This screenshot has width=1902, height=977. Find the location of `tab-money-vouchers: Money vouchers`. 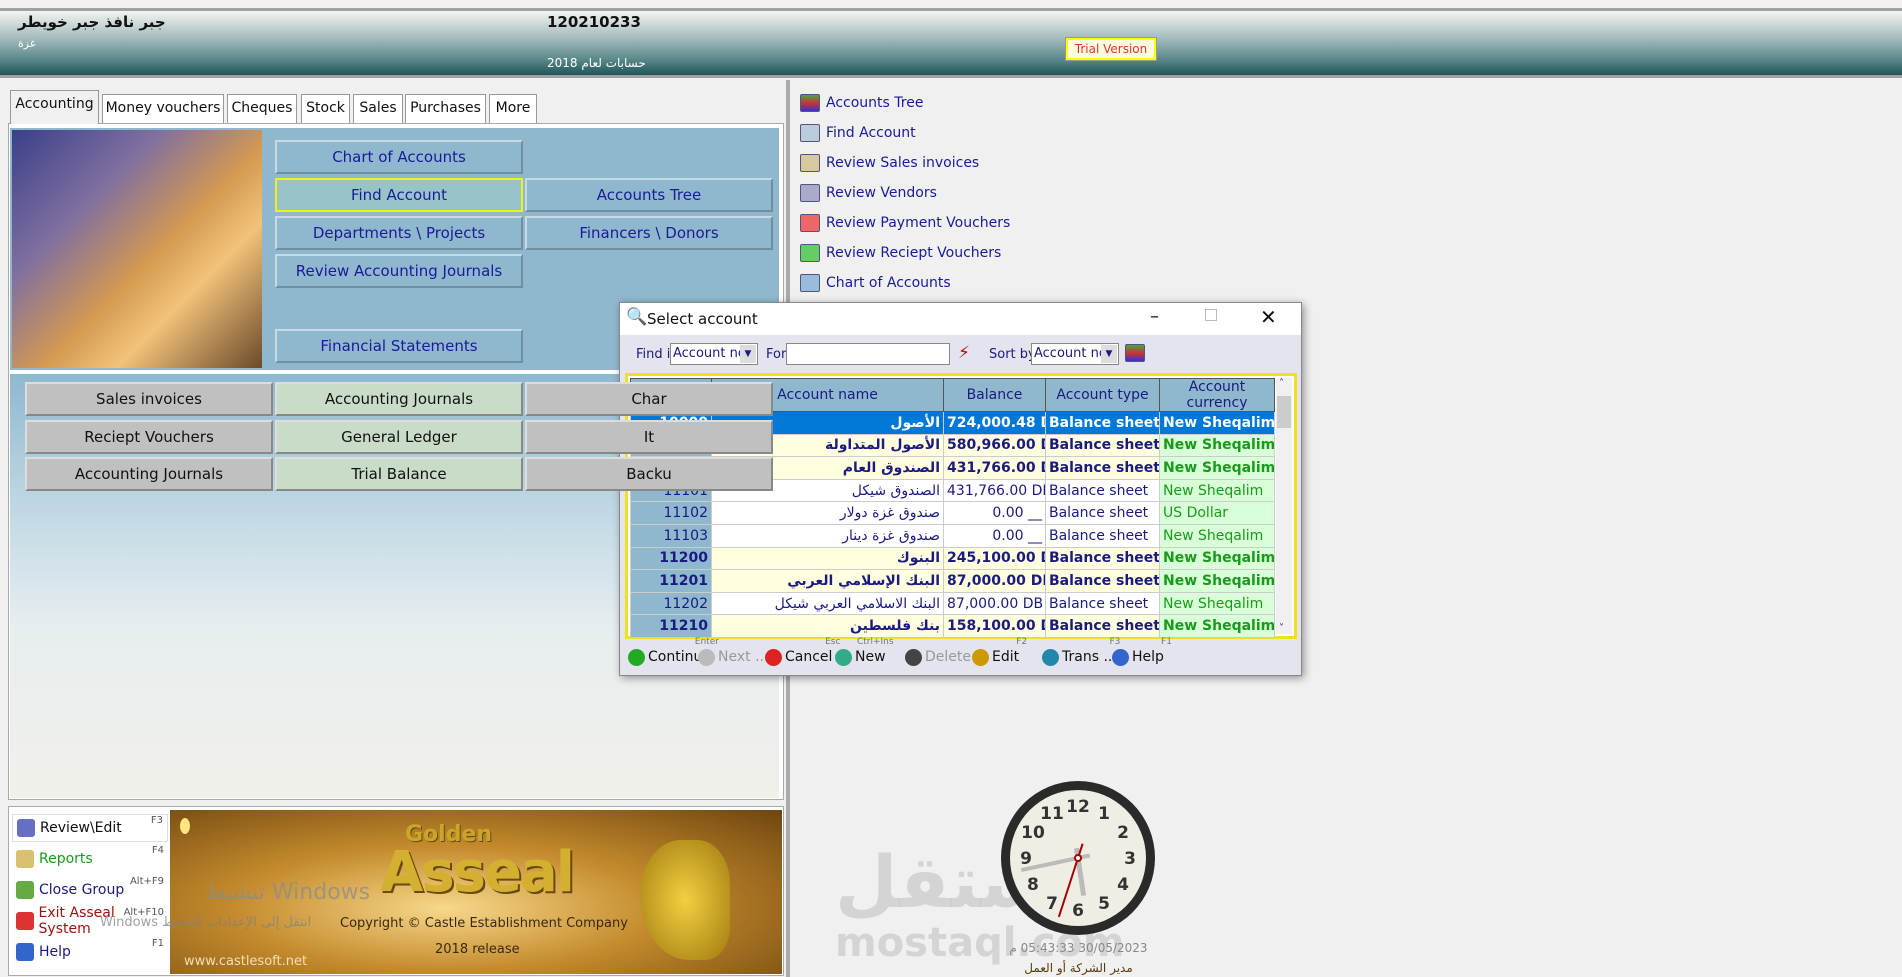

tab-money-vouchers: Money vouchers is located at coordinates (163, 108).